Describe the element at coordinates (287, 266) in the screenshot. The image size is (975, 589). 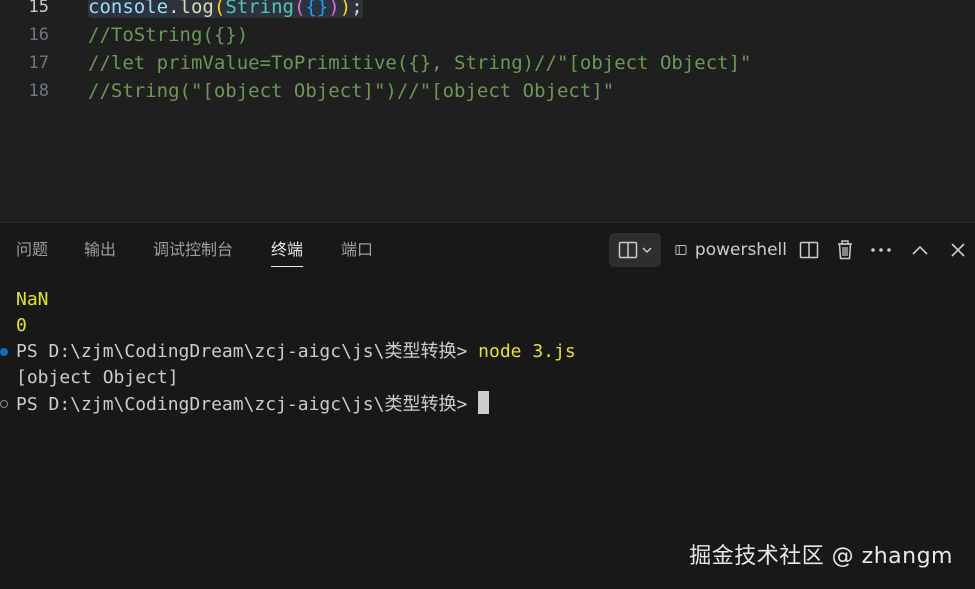
I see `active-tab-indicator` at that location.